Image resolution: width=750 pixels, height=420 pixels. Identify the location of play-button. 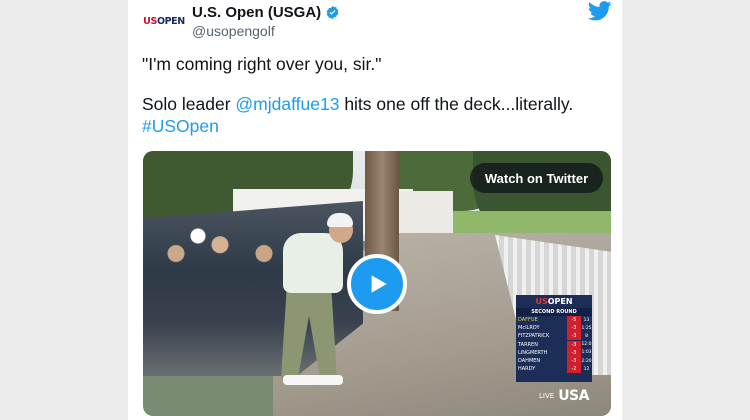
(377, 284).